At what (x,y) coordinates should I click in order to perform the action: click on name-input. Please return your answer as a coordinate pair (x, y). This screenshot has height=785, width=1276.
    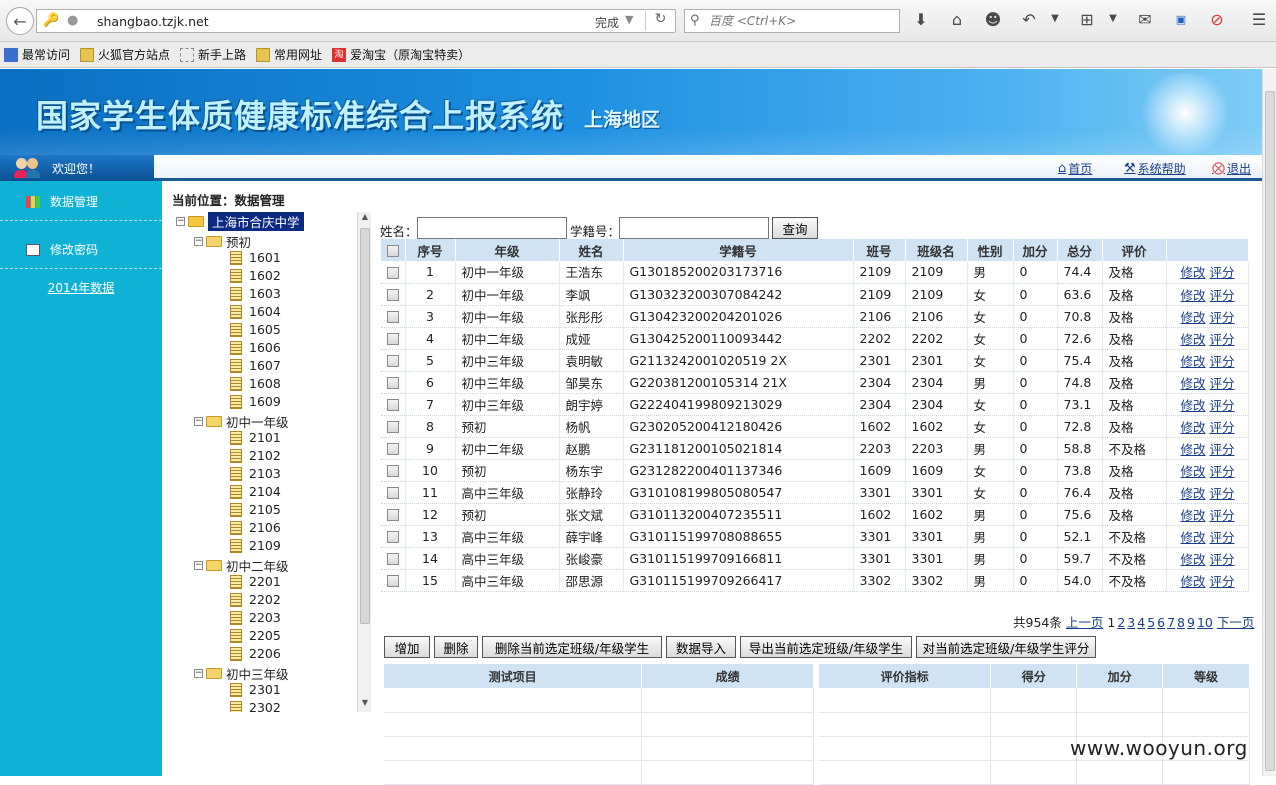
    Looking at the image, I should click on (492, 228).